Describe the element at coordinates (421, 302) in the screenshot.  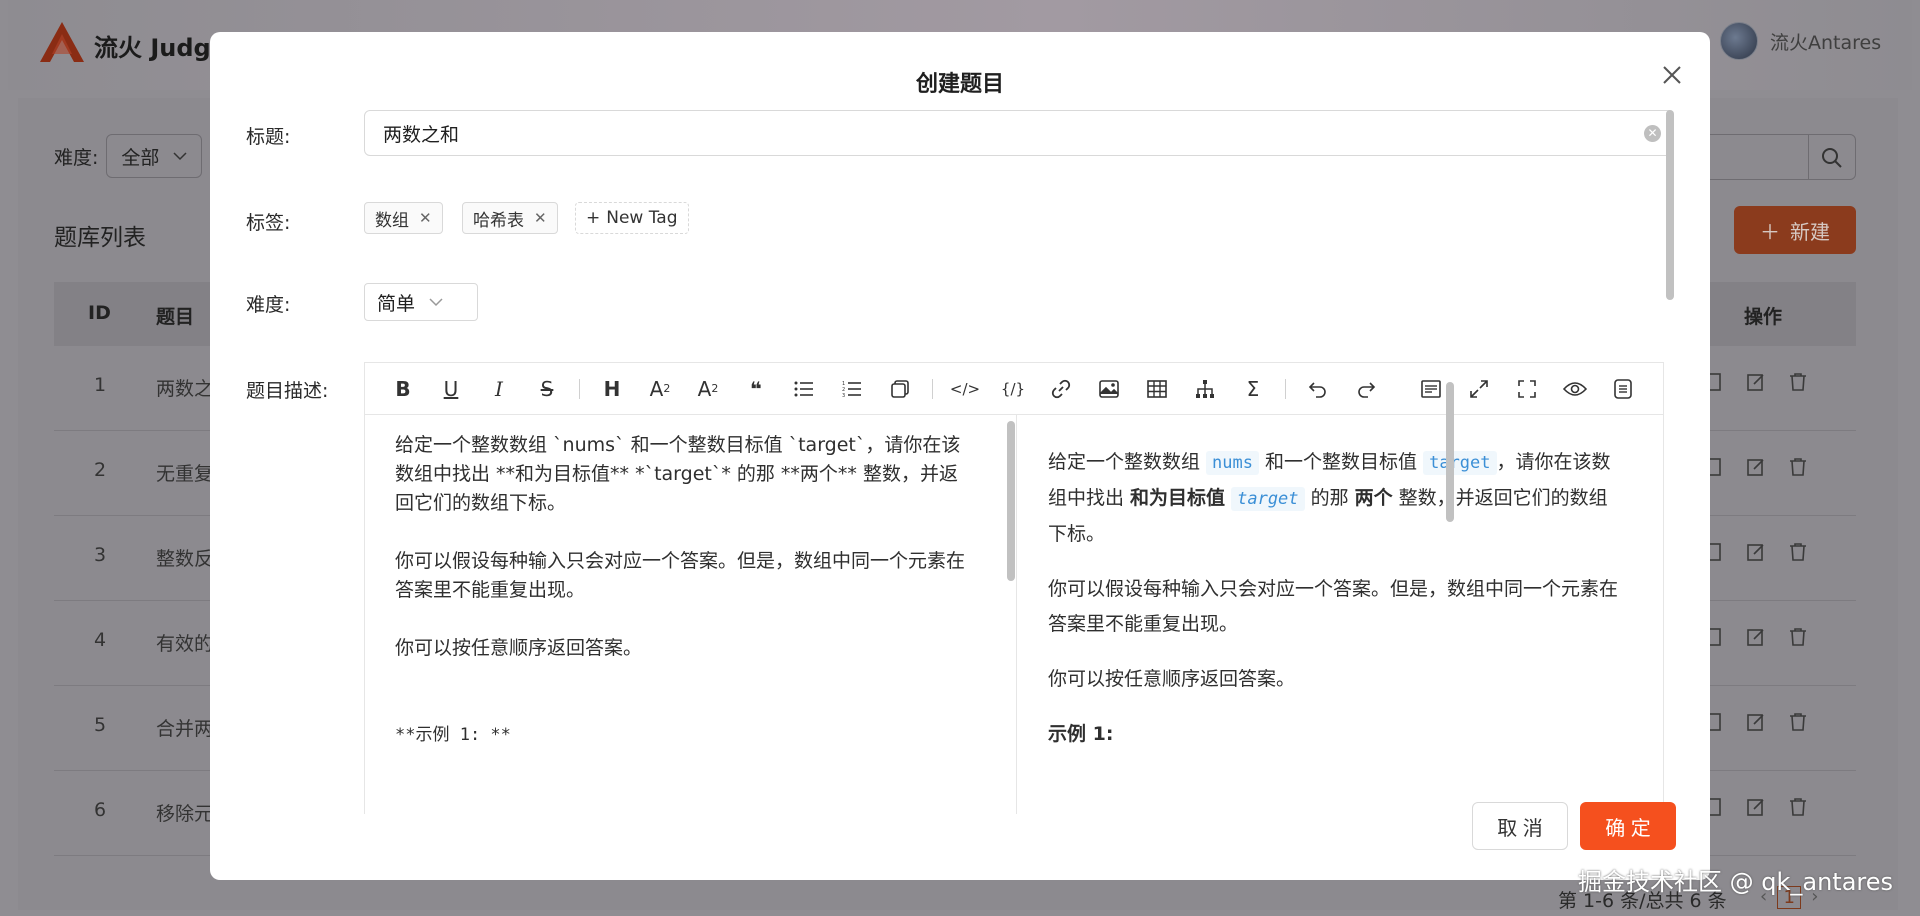
I see `difficulty-select: 简单` at that location.